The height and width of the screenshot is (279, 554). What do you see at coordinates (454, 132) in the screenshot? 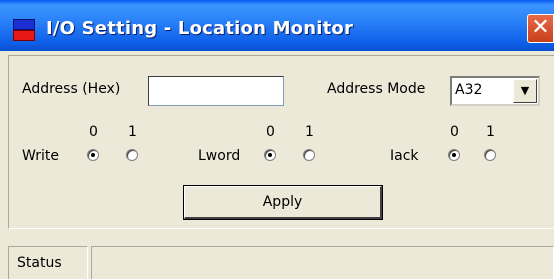
I see `iack-option-0-label: 0` at bounding box center [454, 132].